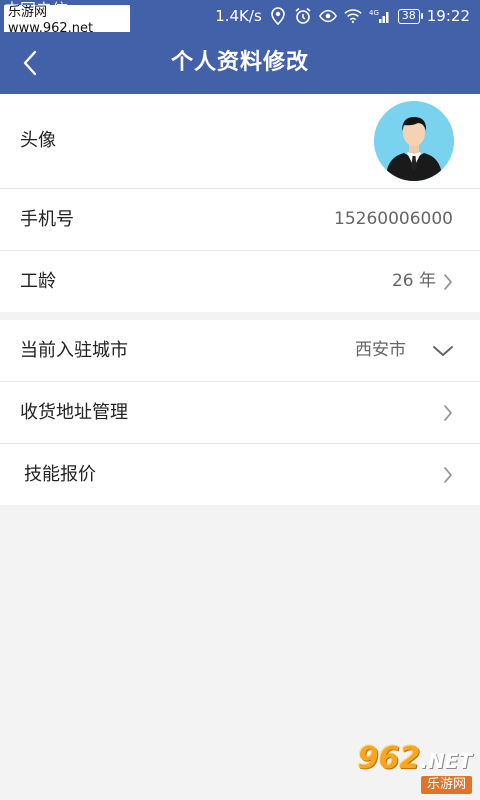 The image size is (480, 800). What do you see at coordinates (393, 219) in the screenshot?
I see `phone-value: 15260006000` at bounding box center [393, 219].